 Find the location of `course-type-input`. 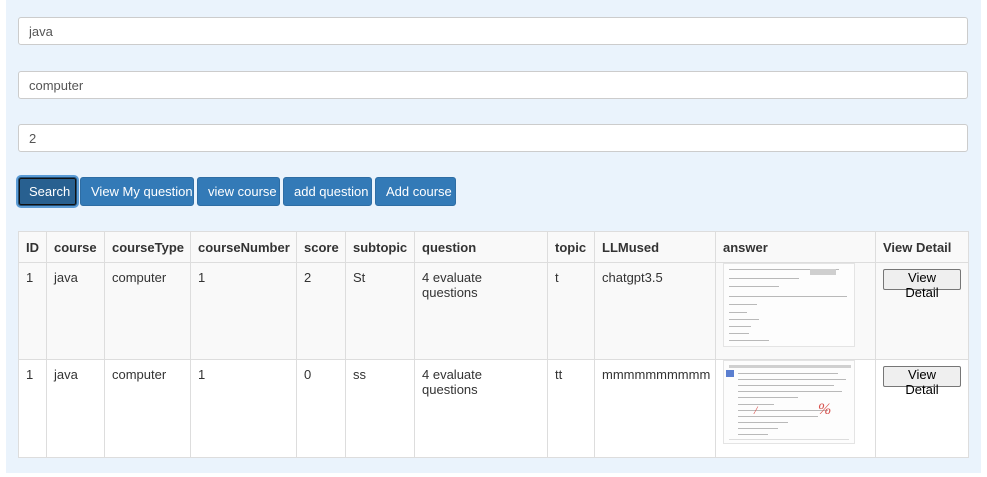

course-type-input is located at coordinates (493, 85).